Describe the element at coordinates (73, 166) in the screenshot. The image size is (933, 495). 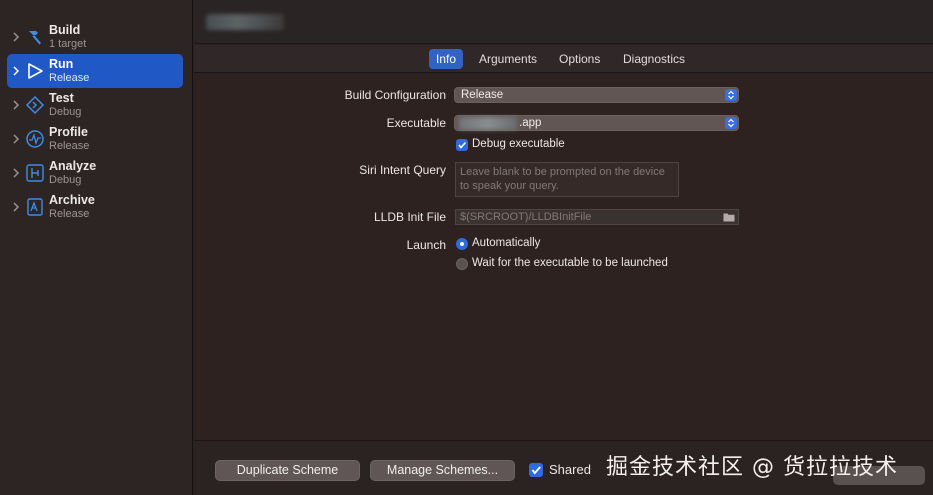
I see `sidebar-item-label: Analyze` at that location.